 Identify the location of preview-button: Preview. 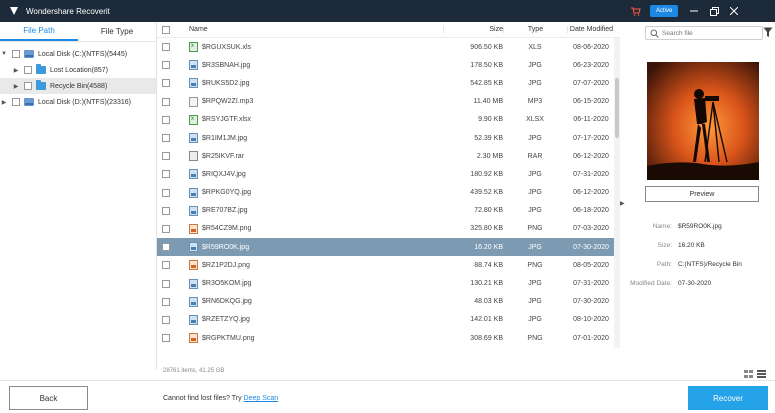
(702, 194).